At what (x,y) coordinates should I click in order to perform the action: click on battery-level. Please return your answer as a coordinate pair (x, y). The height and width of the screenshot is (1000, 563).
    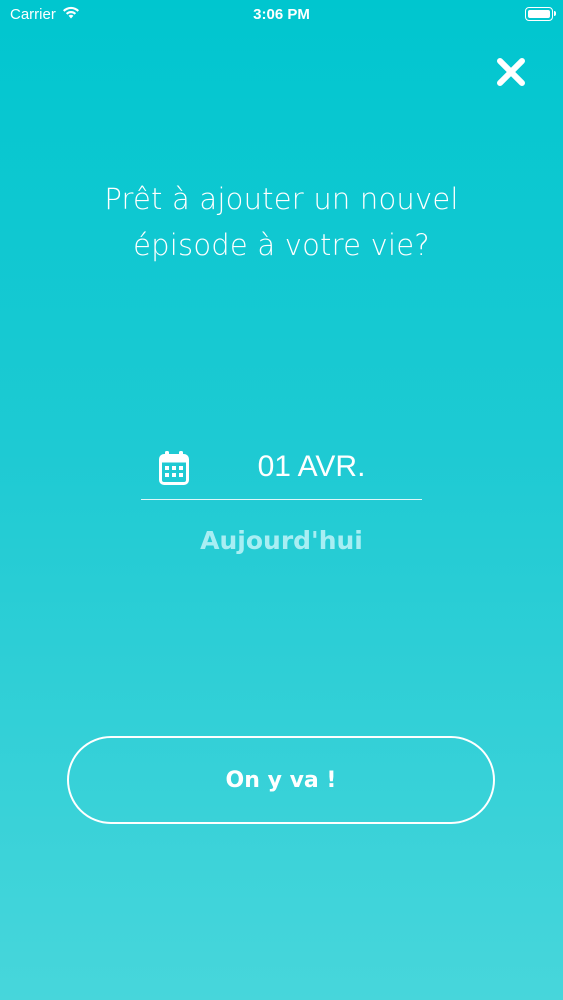
    Looking at the image, I should click on (539, 14).